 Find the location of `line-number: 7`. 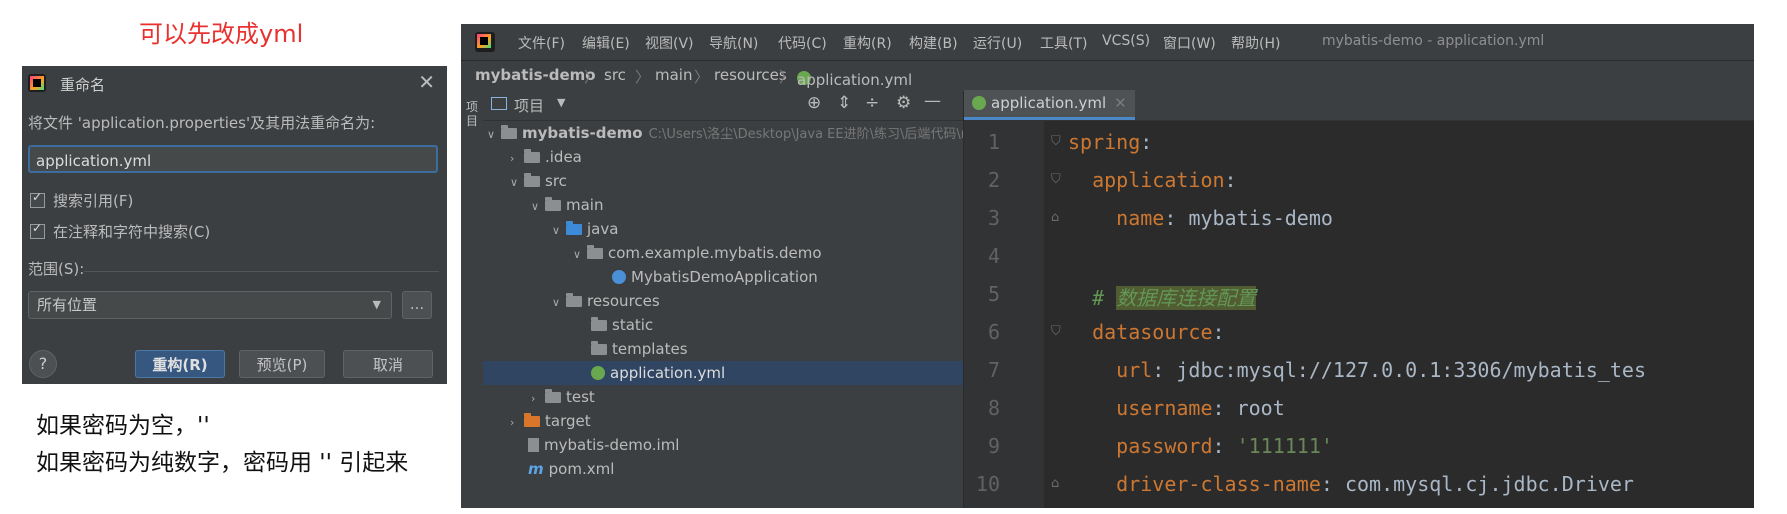

line-number: 7 is located at coordinates (993, 370).